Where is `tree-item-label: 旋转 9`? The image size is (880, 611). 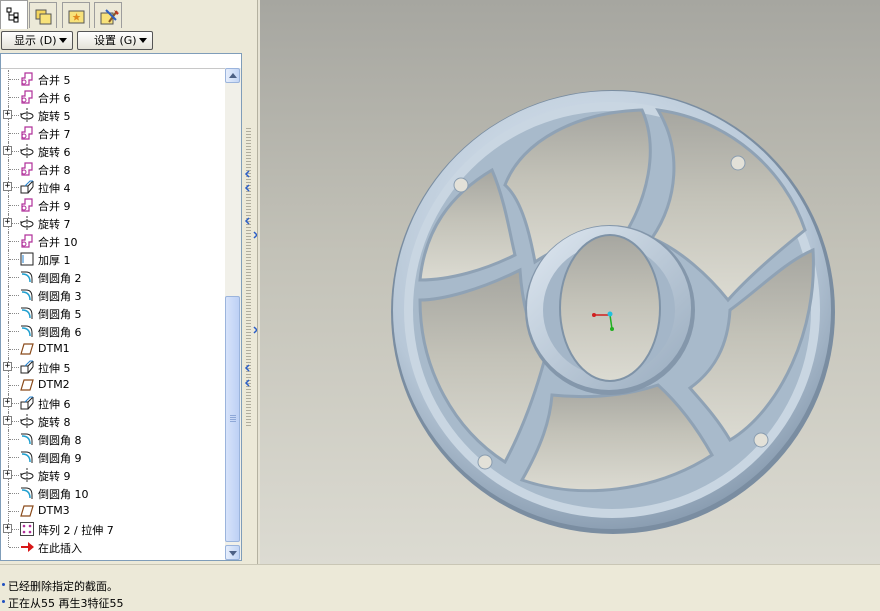
tree-item-label: 旋转 9 is located at coordinates (54, 476).